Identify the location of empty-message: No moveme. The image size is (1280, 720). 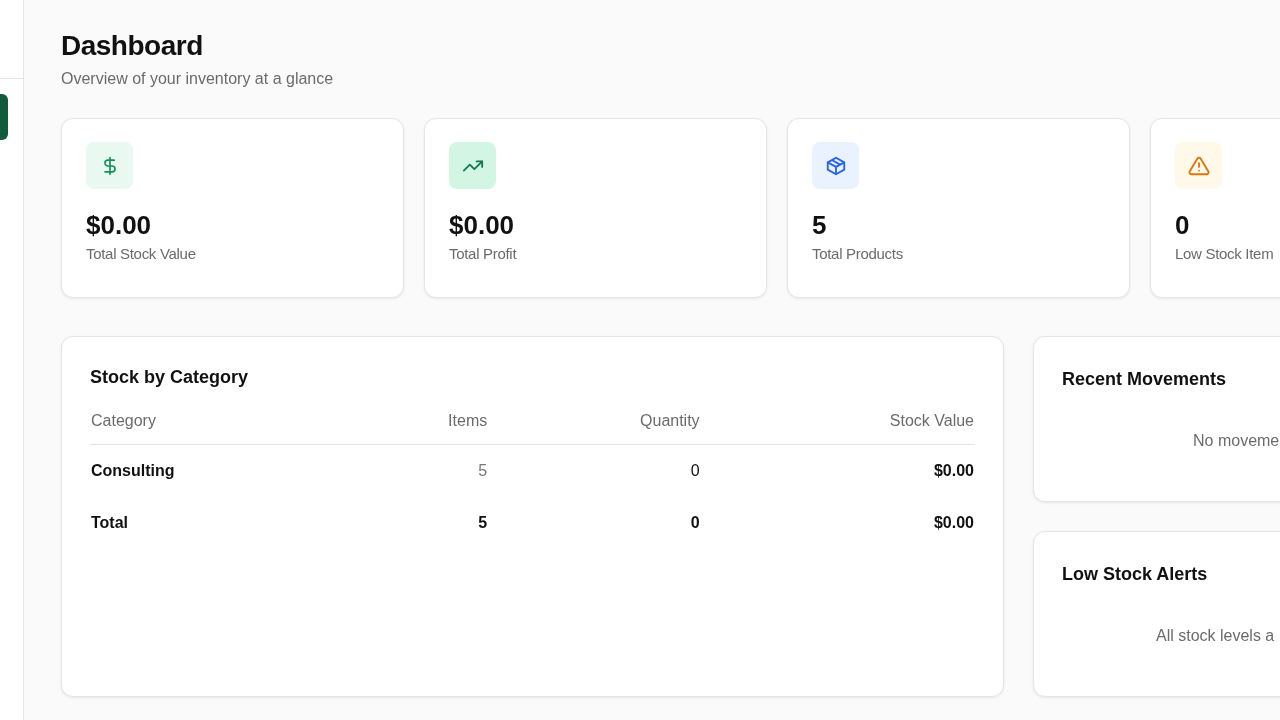
(1236, 441).